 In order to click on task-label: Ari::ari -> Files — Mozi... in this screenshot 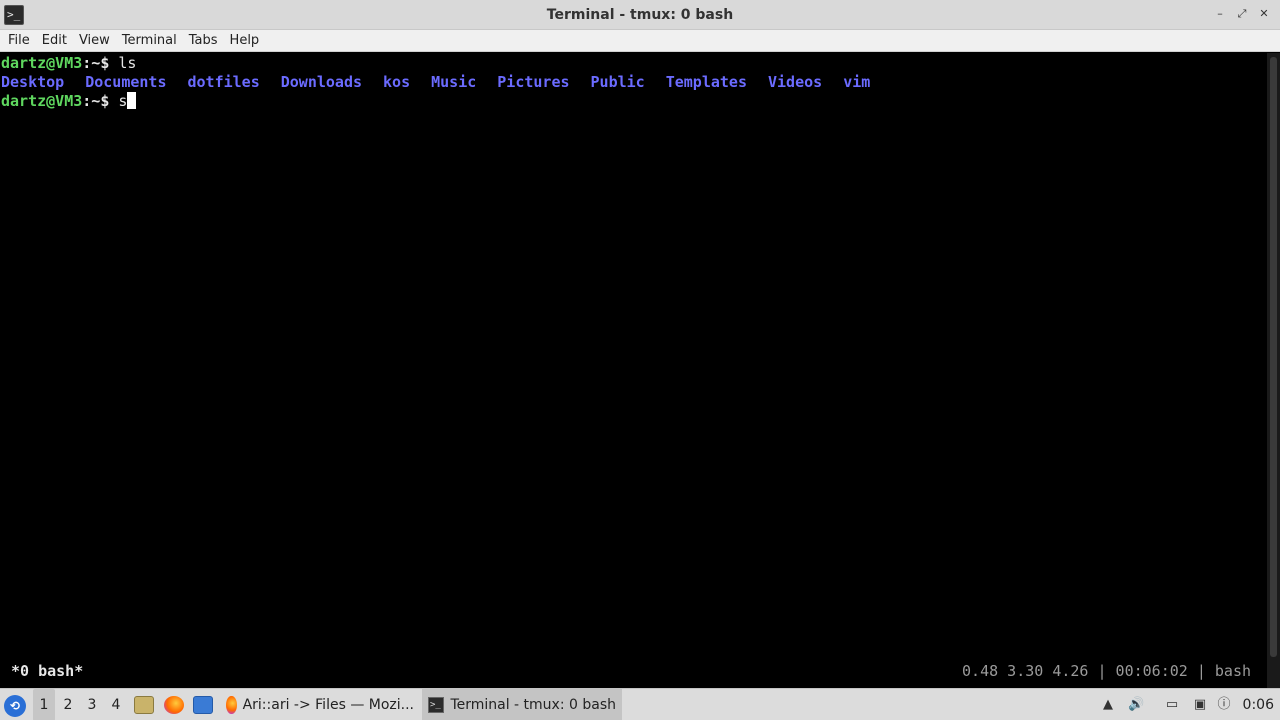, I will do `click(328, 705)`.